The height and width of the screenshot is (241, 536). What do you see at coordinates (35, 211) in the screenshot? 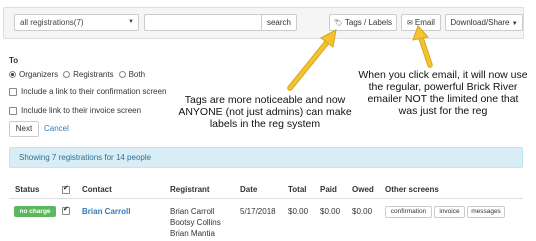
I see `status-badge: no charge` at bounding box center [35, 211].